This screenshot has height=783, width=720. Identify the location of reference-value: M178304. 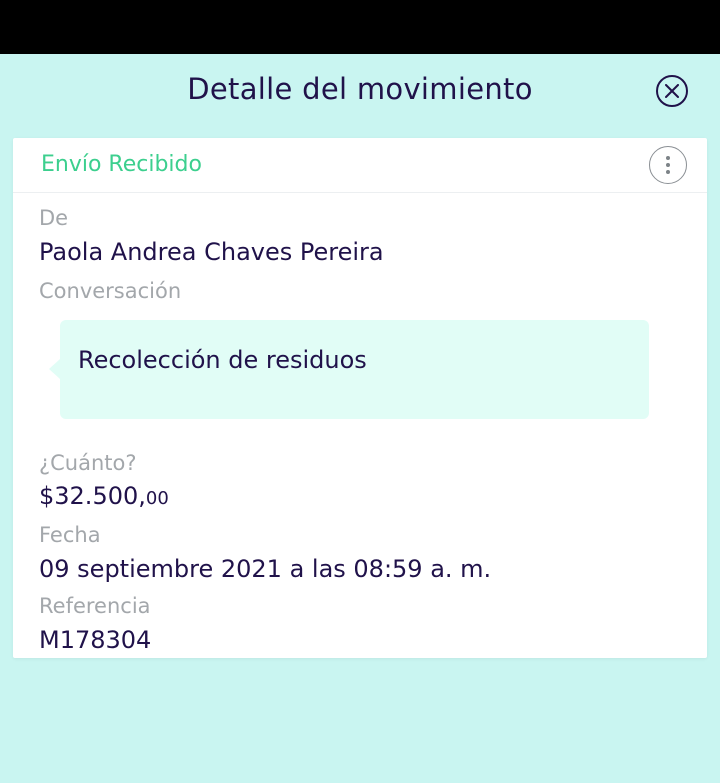
(95, 640).